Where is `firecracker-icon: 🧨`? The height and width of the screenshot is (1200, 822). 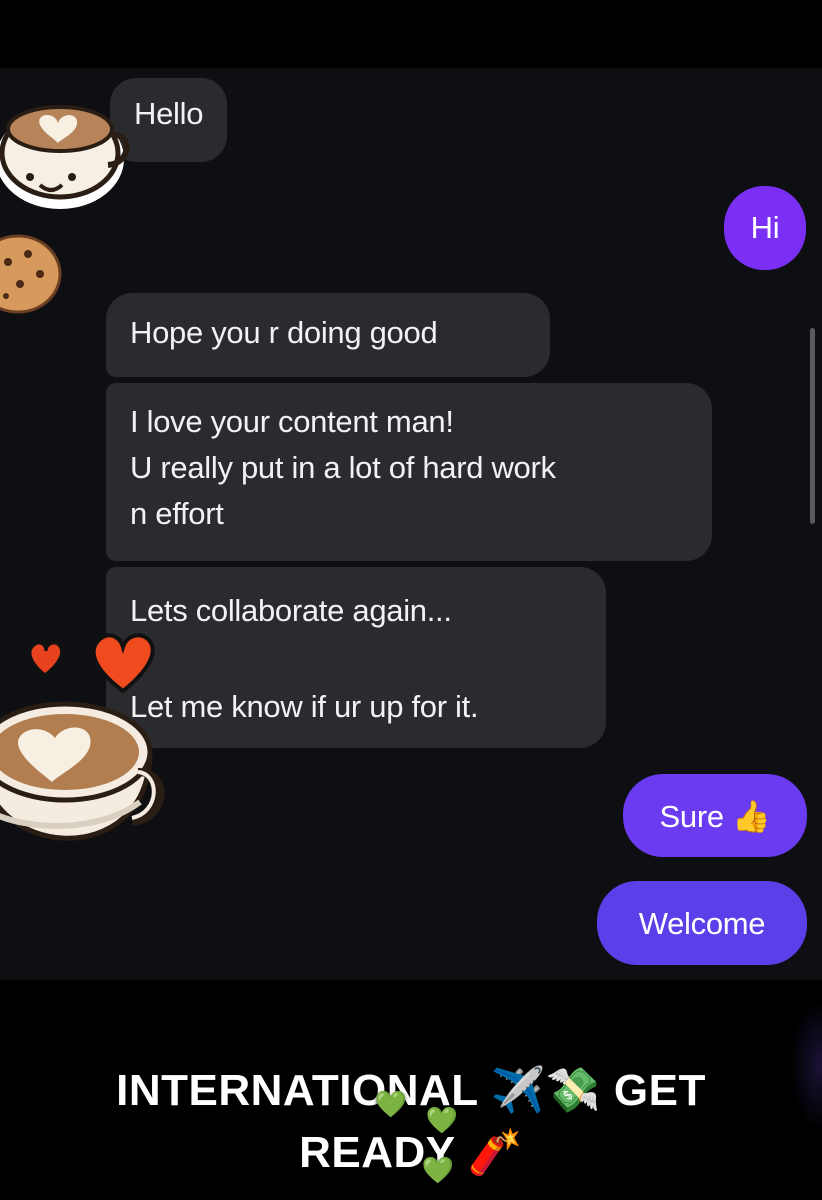 firecracker-icon: 🧨 is located at coordinates (495, 1152).